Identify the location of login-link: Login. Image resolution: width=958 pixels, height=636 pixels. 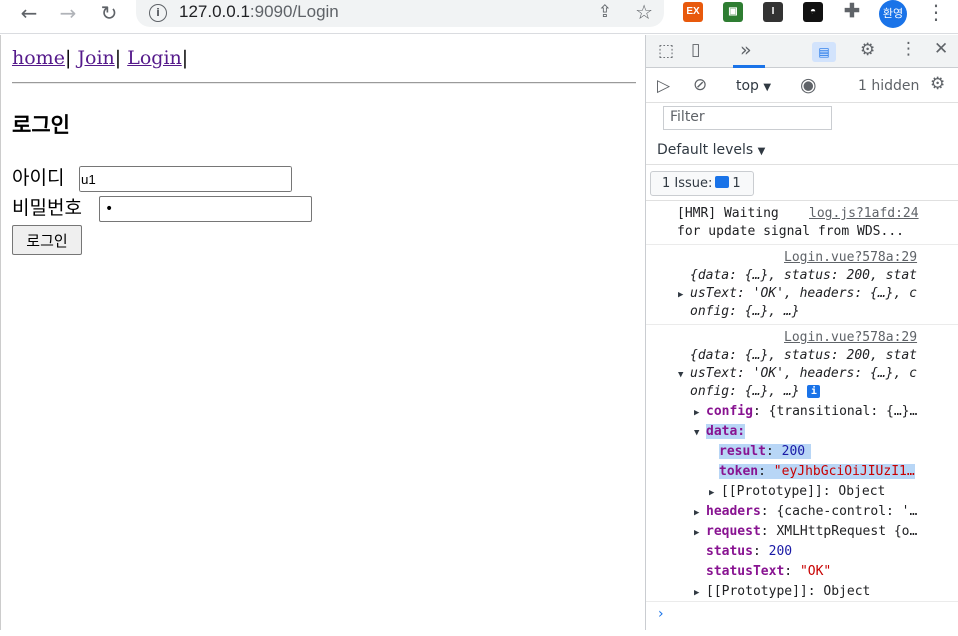
(154, 58).